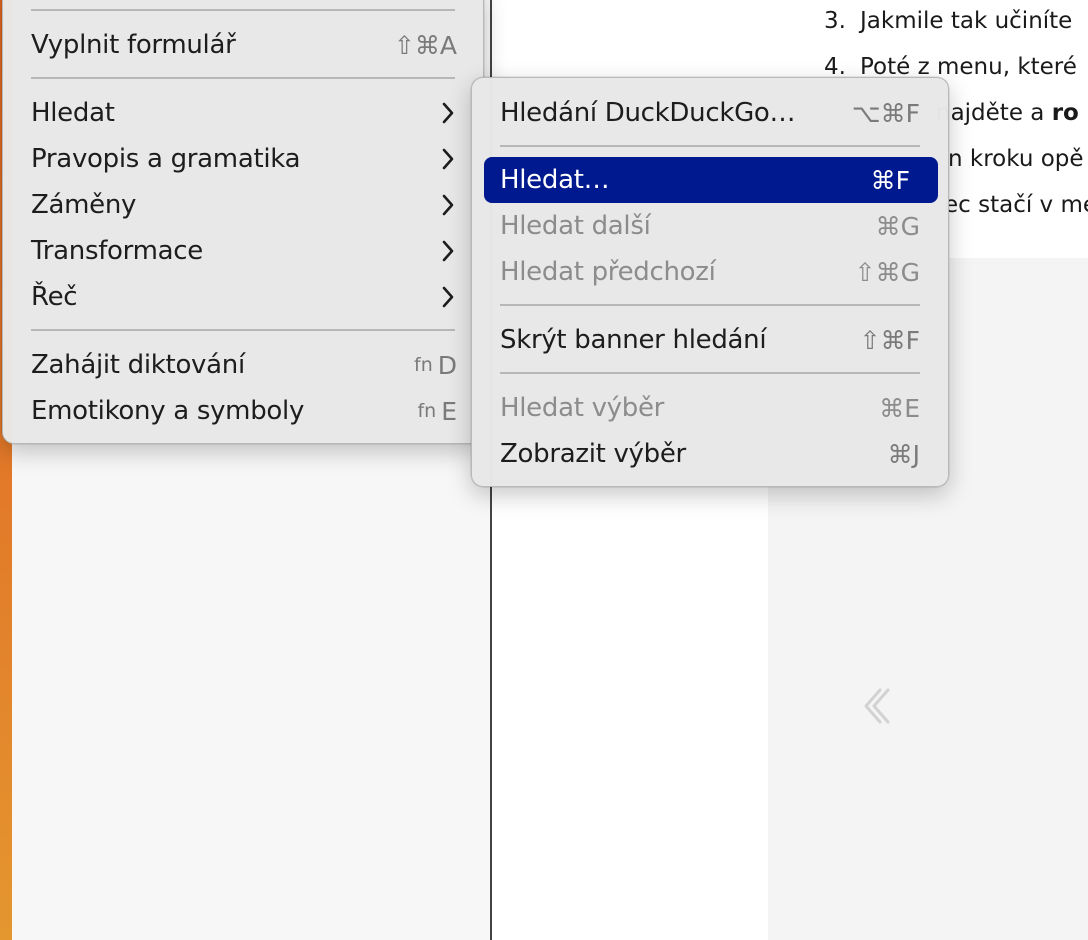  Describe the element at coordinates (244, 297) in the screenshot. I see `menu-item-rec: Řeč` at that location.